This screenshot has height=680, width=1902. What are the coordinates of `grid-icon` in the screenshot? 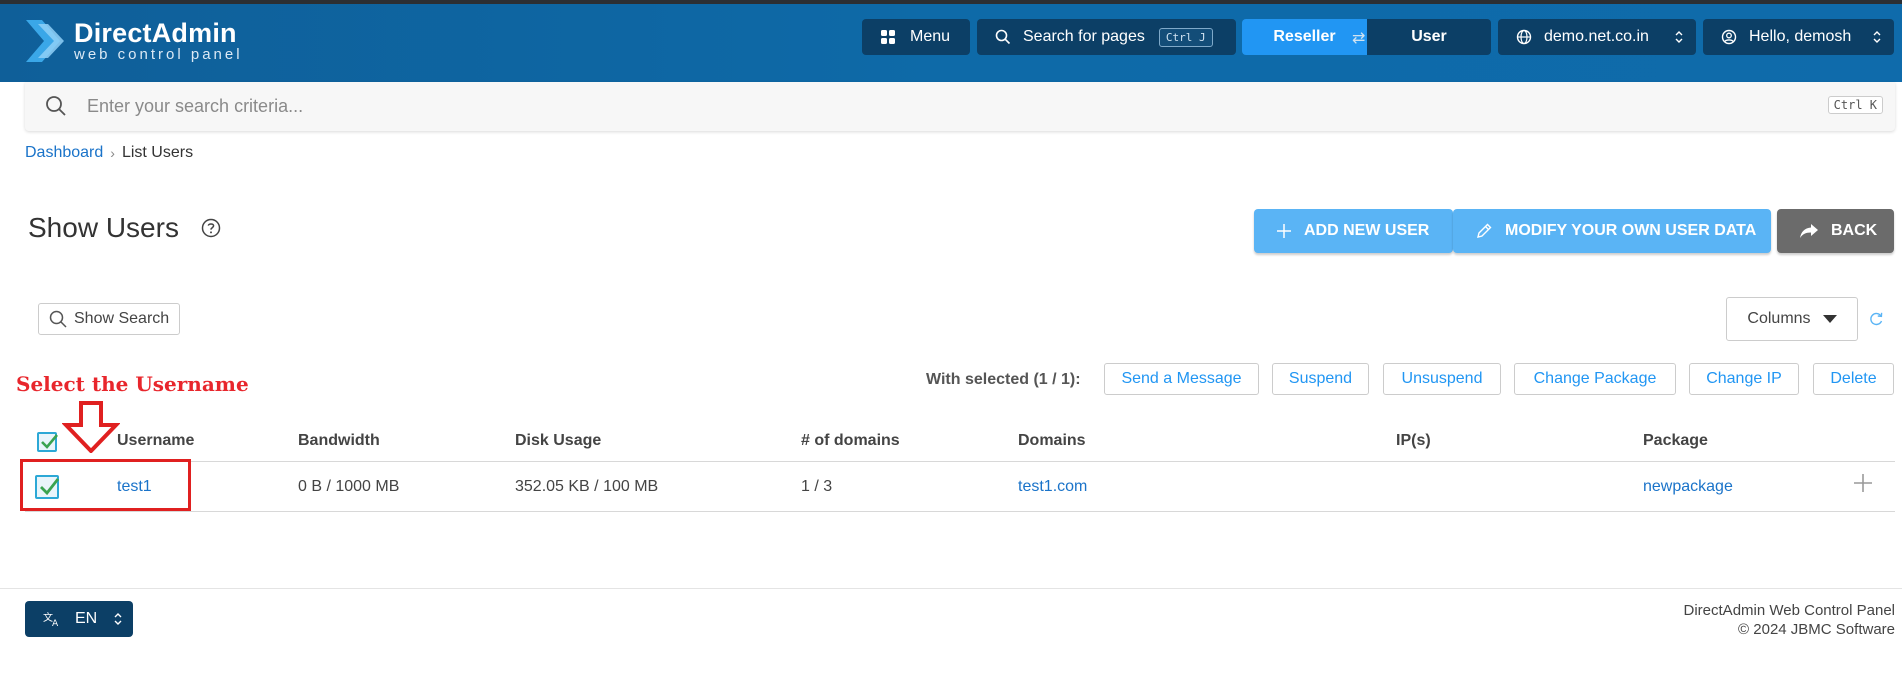 It's located at (888, 37).